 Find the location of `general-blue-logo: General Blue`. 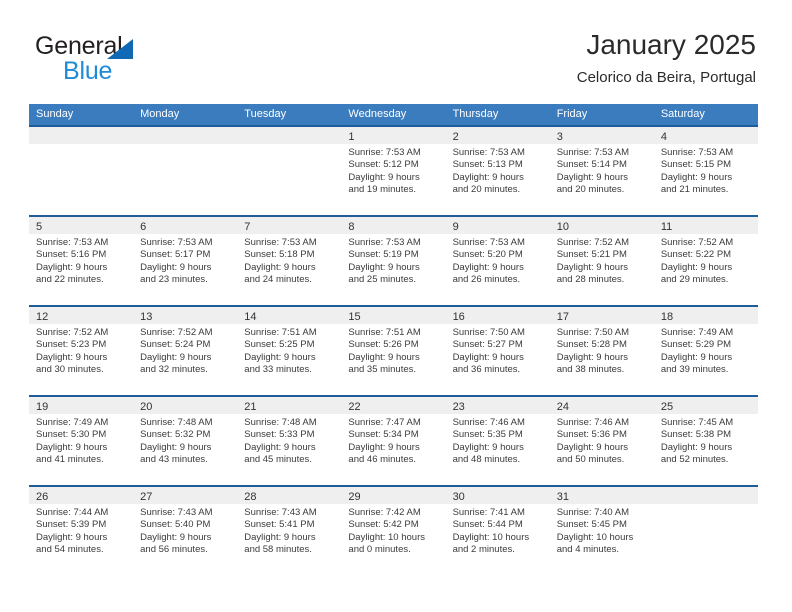

general-blue-logo: General Blue is located at coordinates (125, 58).